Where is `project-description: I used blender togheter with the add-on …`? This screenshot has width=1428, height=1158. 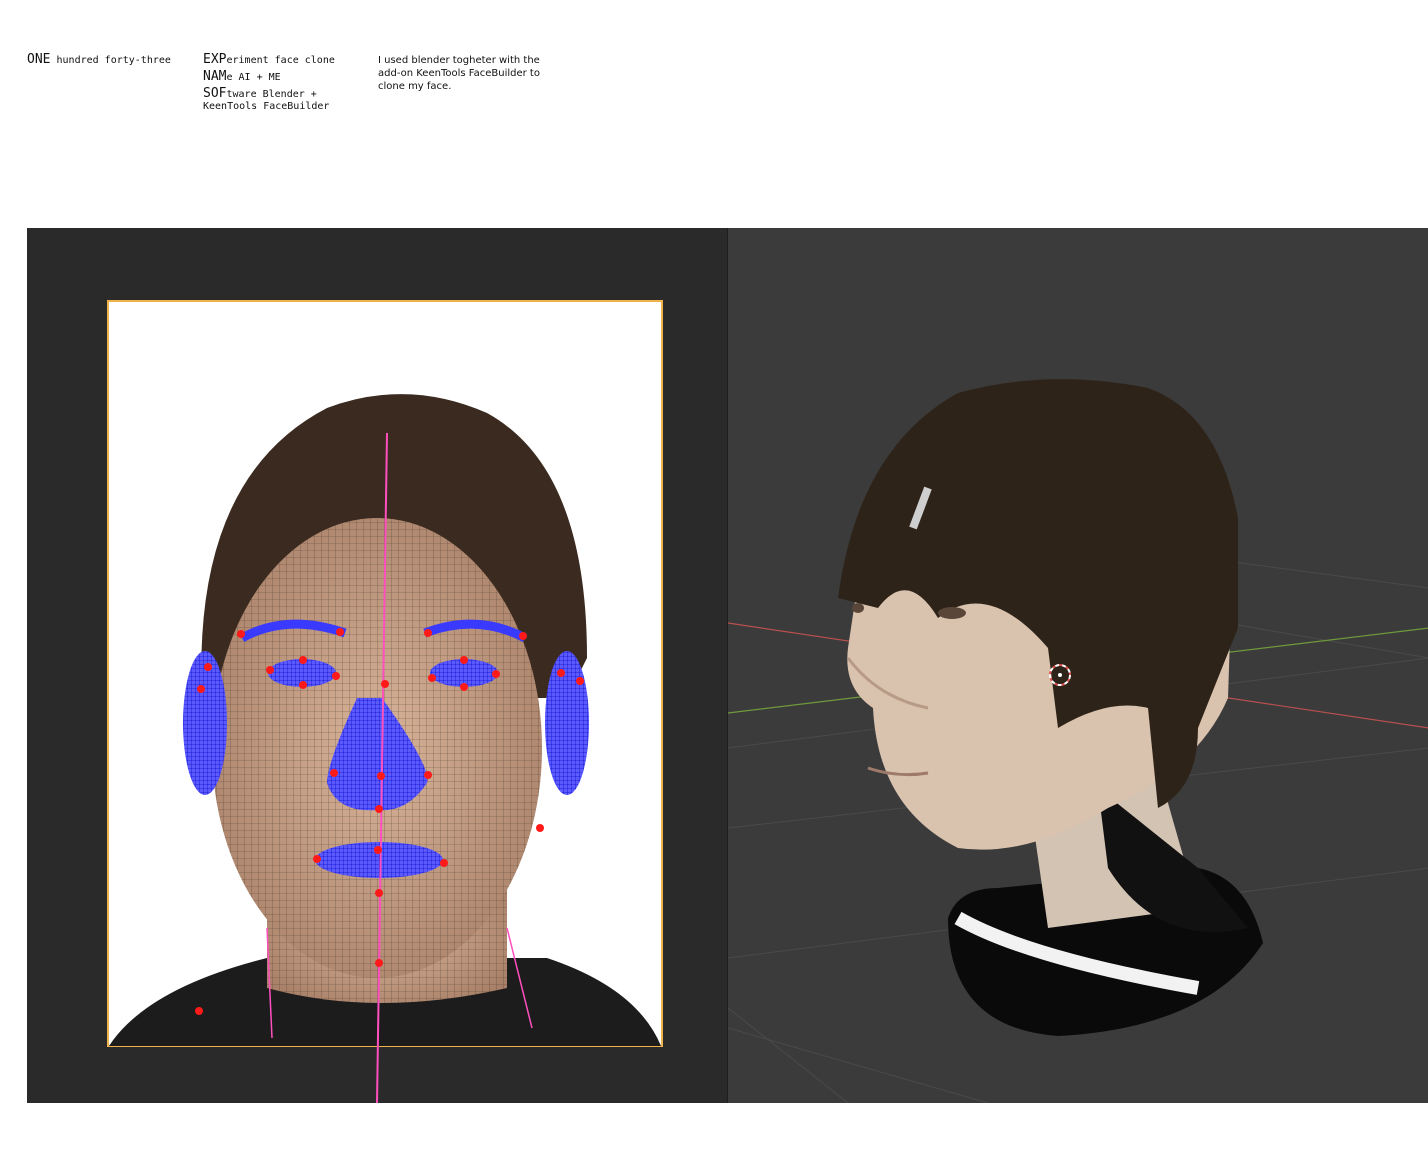
project-description: I used blender togheter with the add-on … is located at coordinates (459, 73).